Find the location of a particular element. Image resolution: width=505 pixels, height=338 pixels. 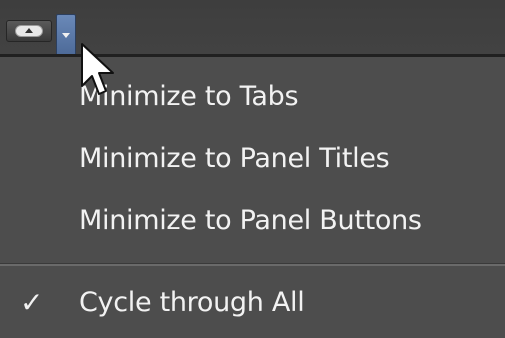

minimize-panels-button is located at coordinates (29, 31).